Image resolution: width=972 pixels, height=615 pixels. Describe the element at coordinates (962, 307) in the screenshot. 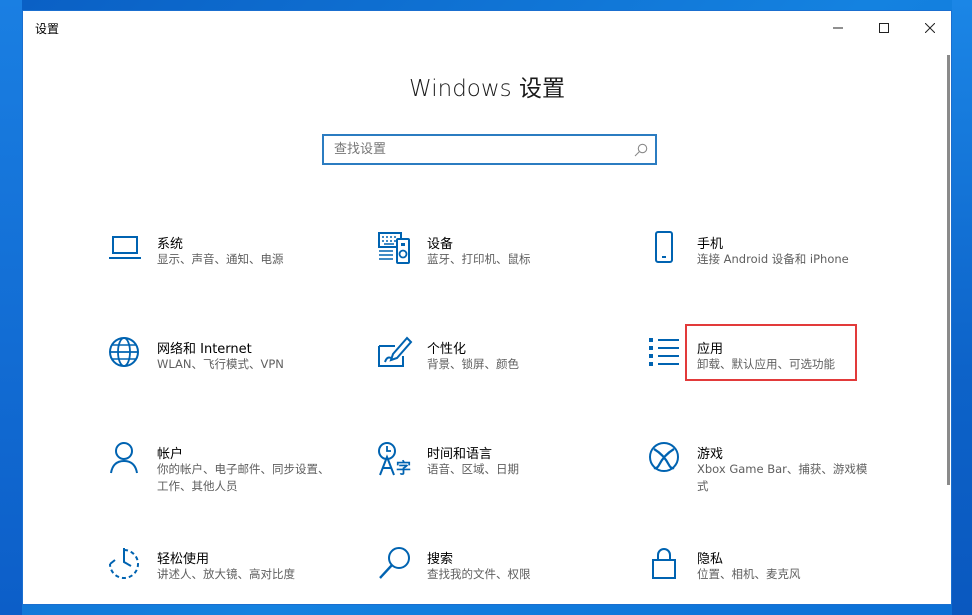

I see `desktop-background-right` at that location.